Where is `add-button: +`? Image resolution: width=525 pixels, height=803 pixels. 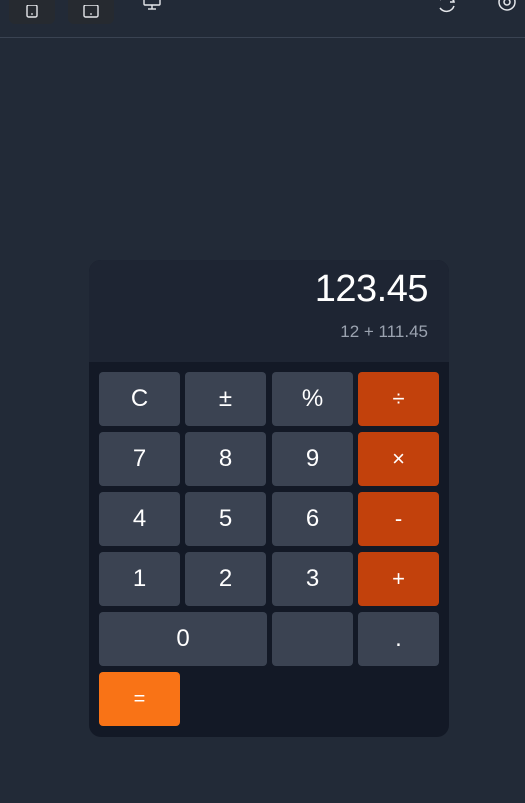 add-button: + is located at coordinates (398, 579).